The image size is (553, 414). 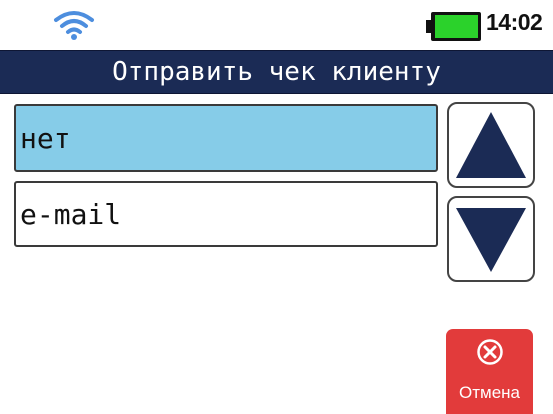 I want to click on scroll-down-button, so click(x=491, y=239).